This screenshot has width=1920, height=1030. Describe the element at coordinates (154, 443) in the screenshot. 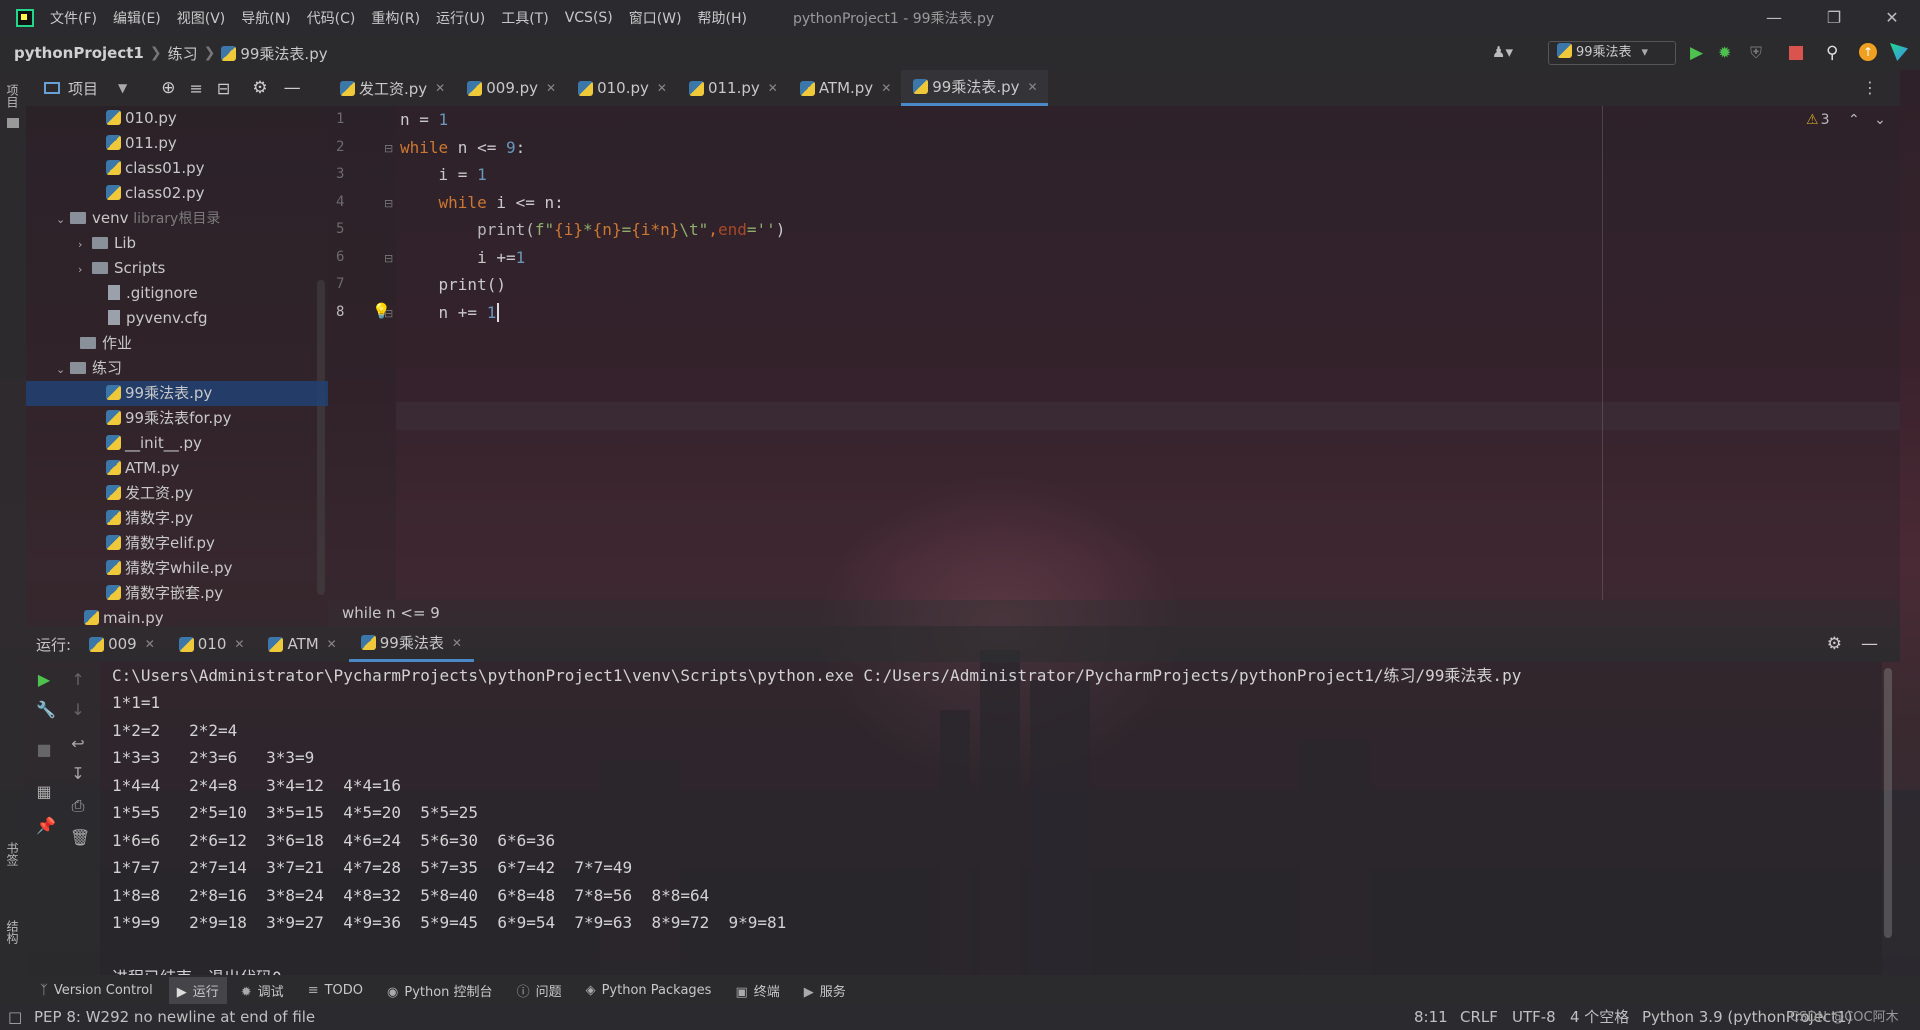

I see `tree-item: __init__.py` at that location.